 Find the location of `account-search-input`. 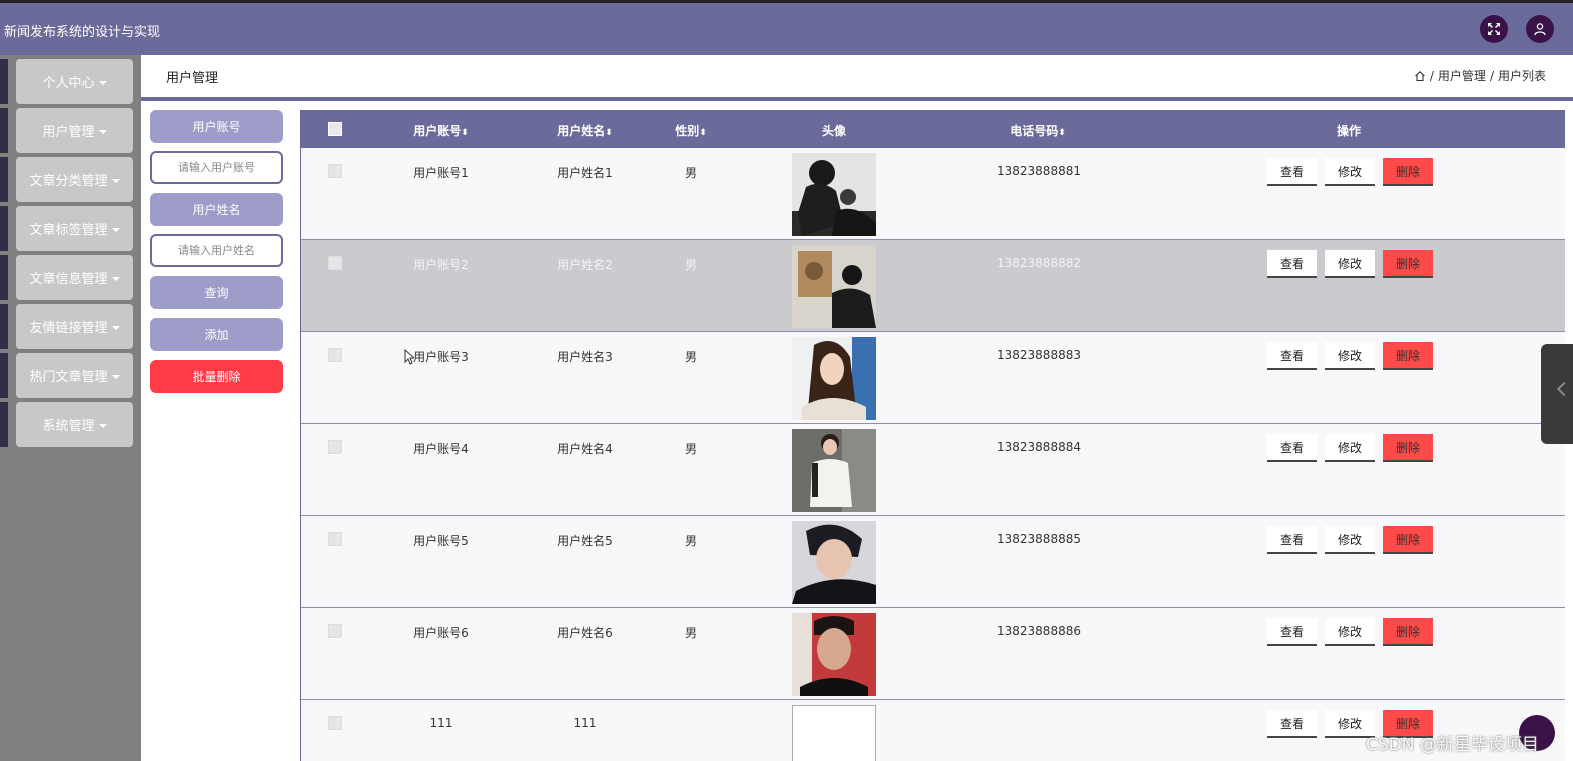

account-search-input is located at coordinates (216, 167).